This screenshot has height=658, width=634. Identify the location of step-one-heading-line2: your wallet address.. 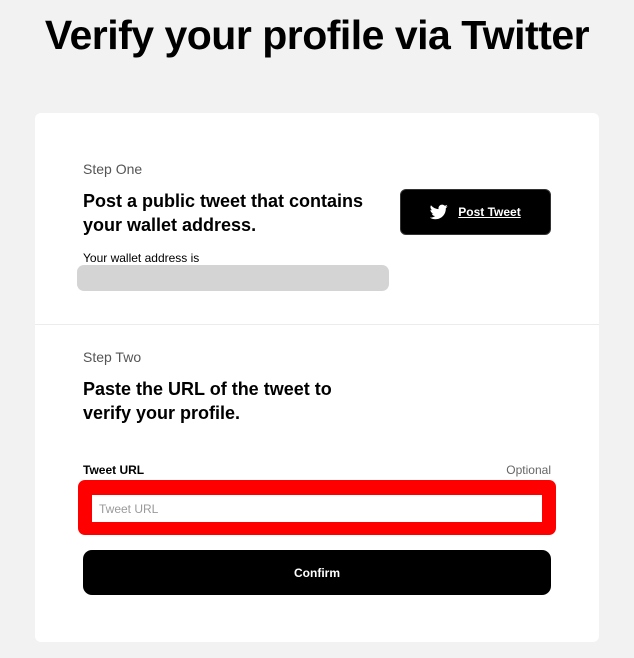
(170, 225).